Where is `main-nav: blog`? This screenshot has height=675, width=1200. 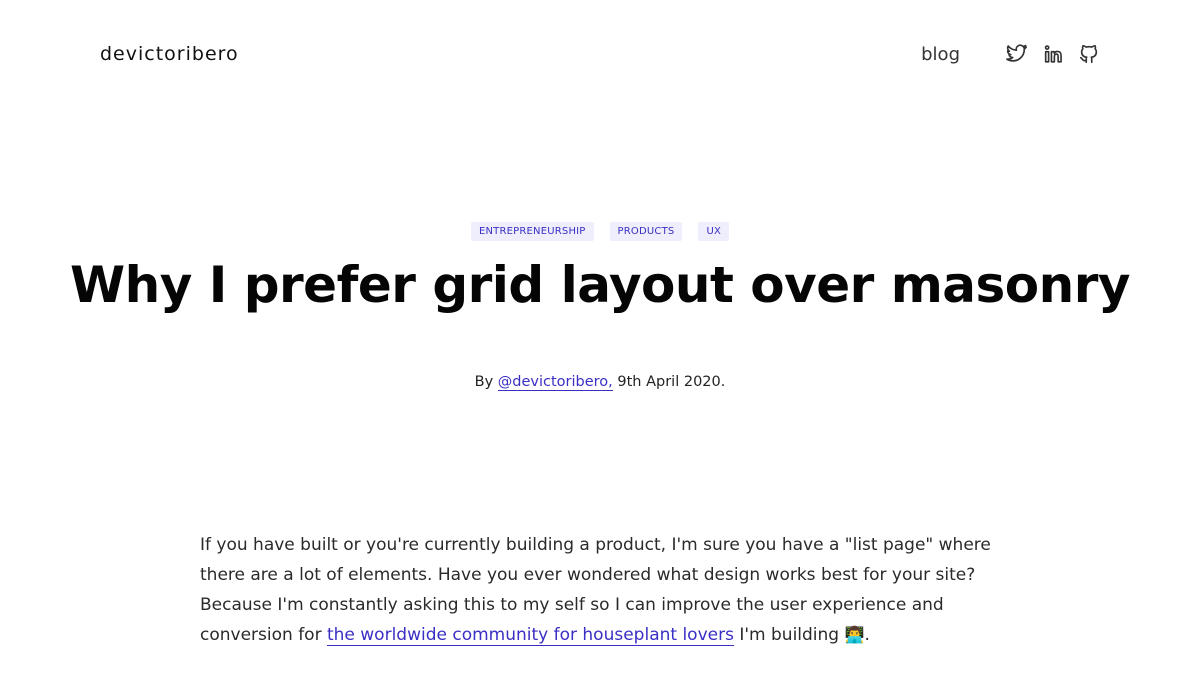 main-nav: blog is located at coordinates (1010, 54).